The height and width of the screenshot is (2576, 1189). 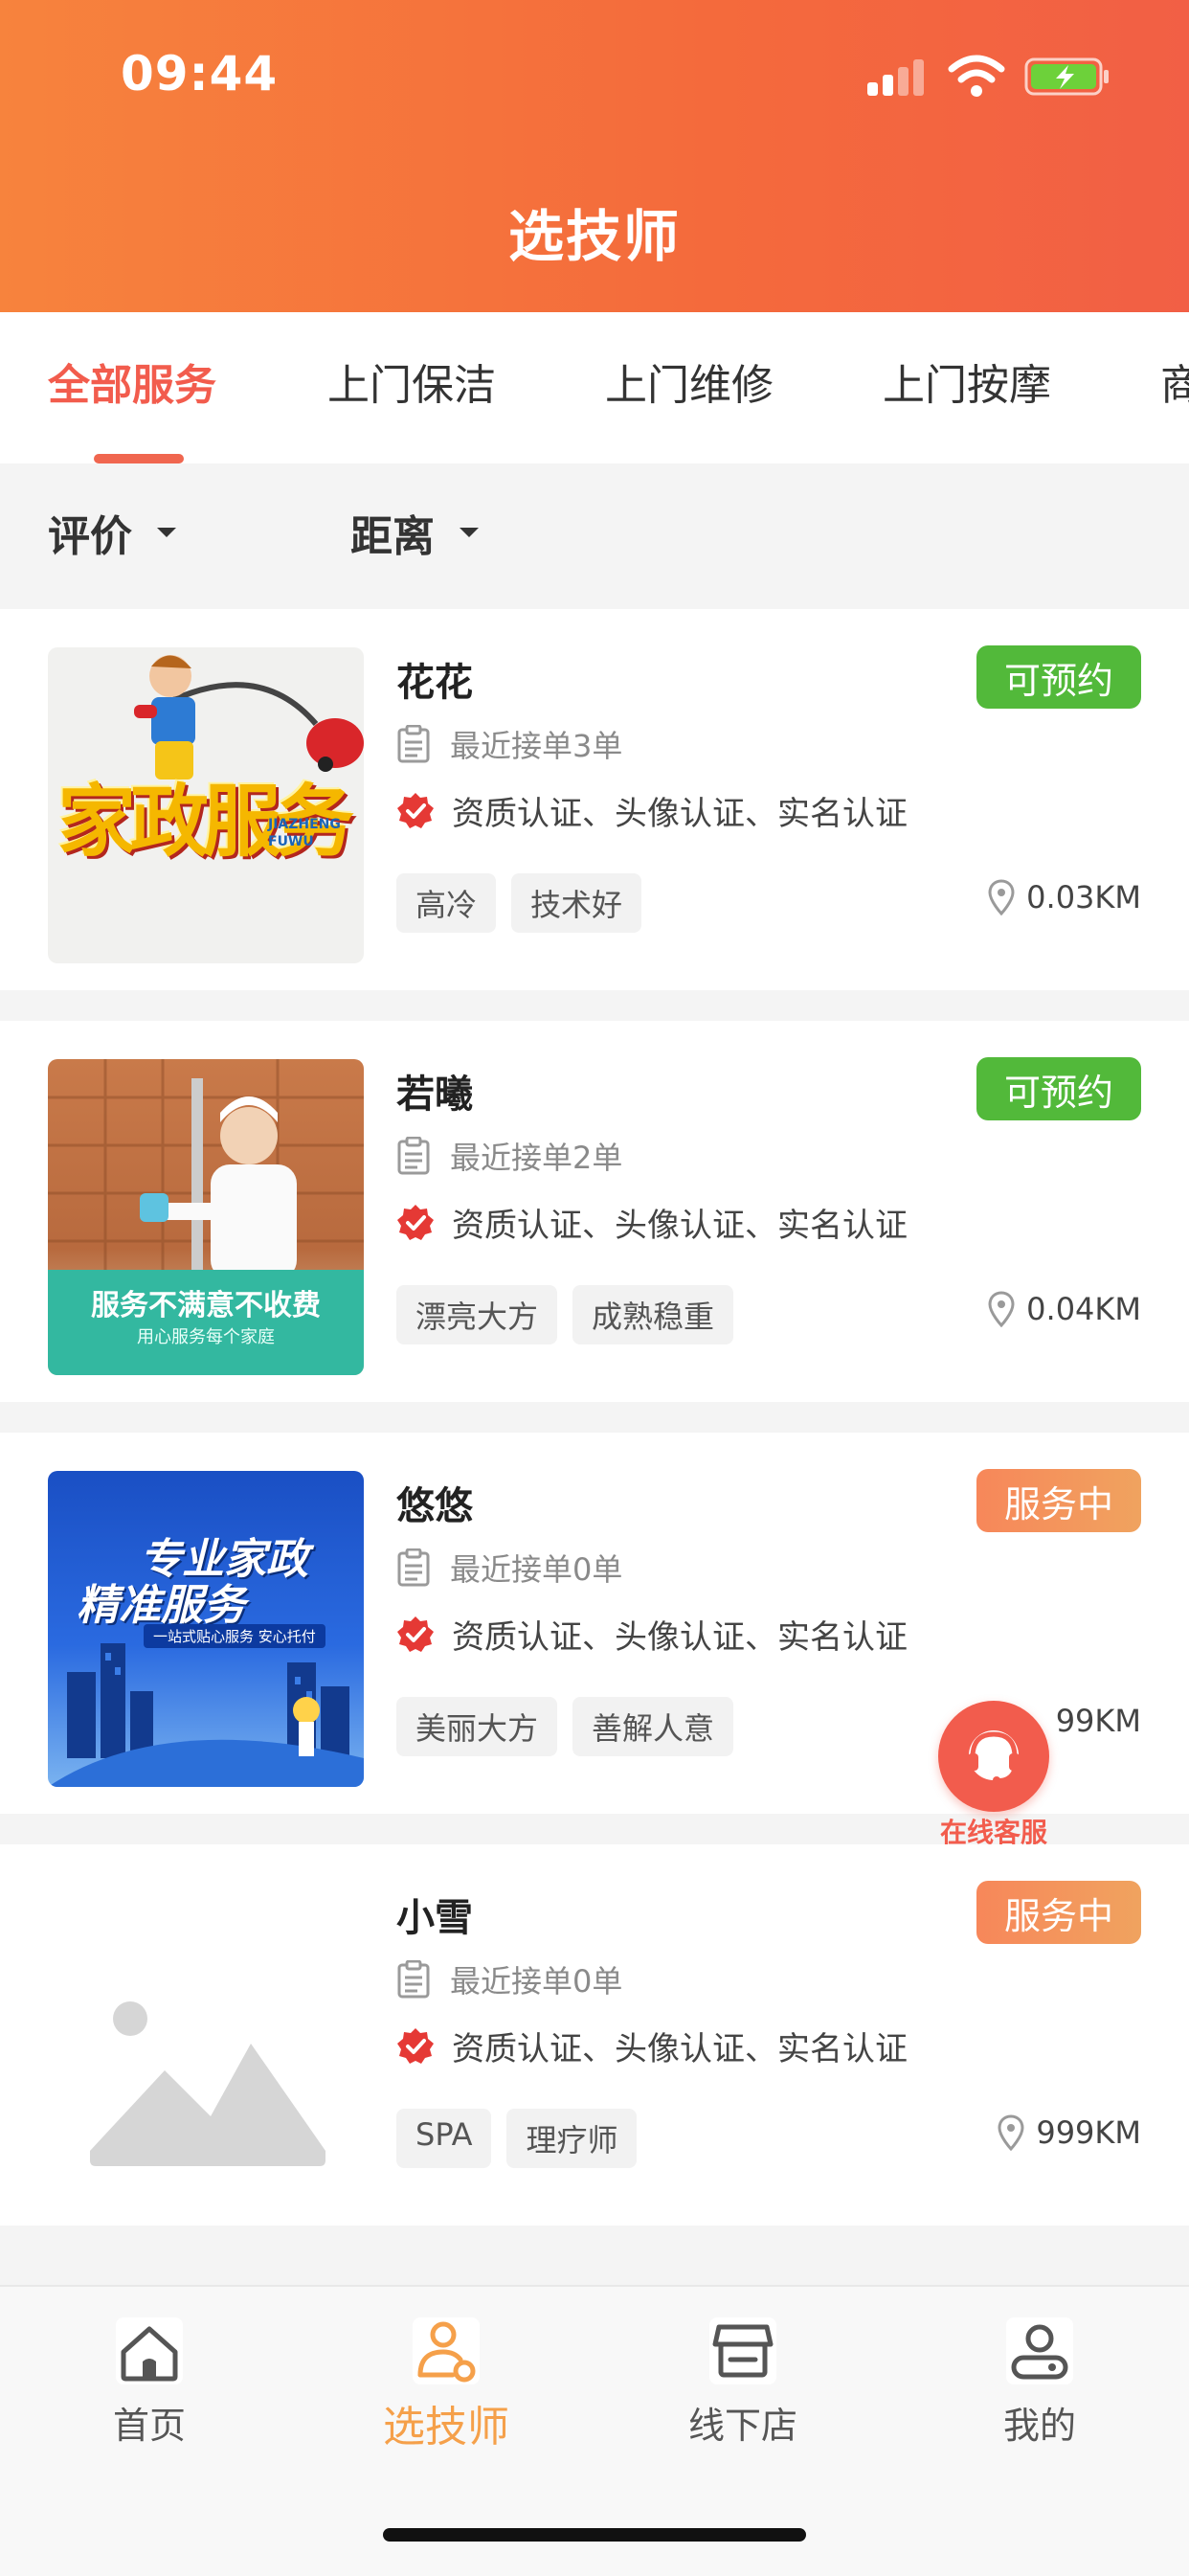 I want to click on technician-name: 小雪, so click(x=434, y=1918).